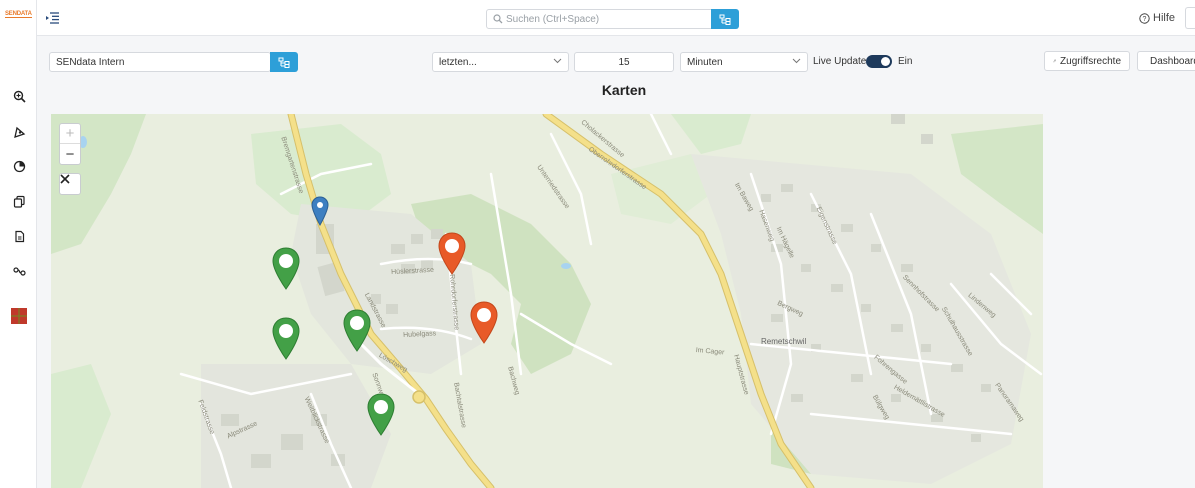 Image resolution: width=1195 pixels, height=488 pixels. What do you see at coordinates (19, 201) in the screenshot?
I see `copy-icon` at bounding box center [19, 201].